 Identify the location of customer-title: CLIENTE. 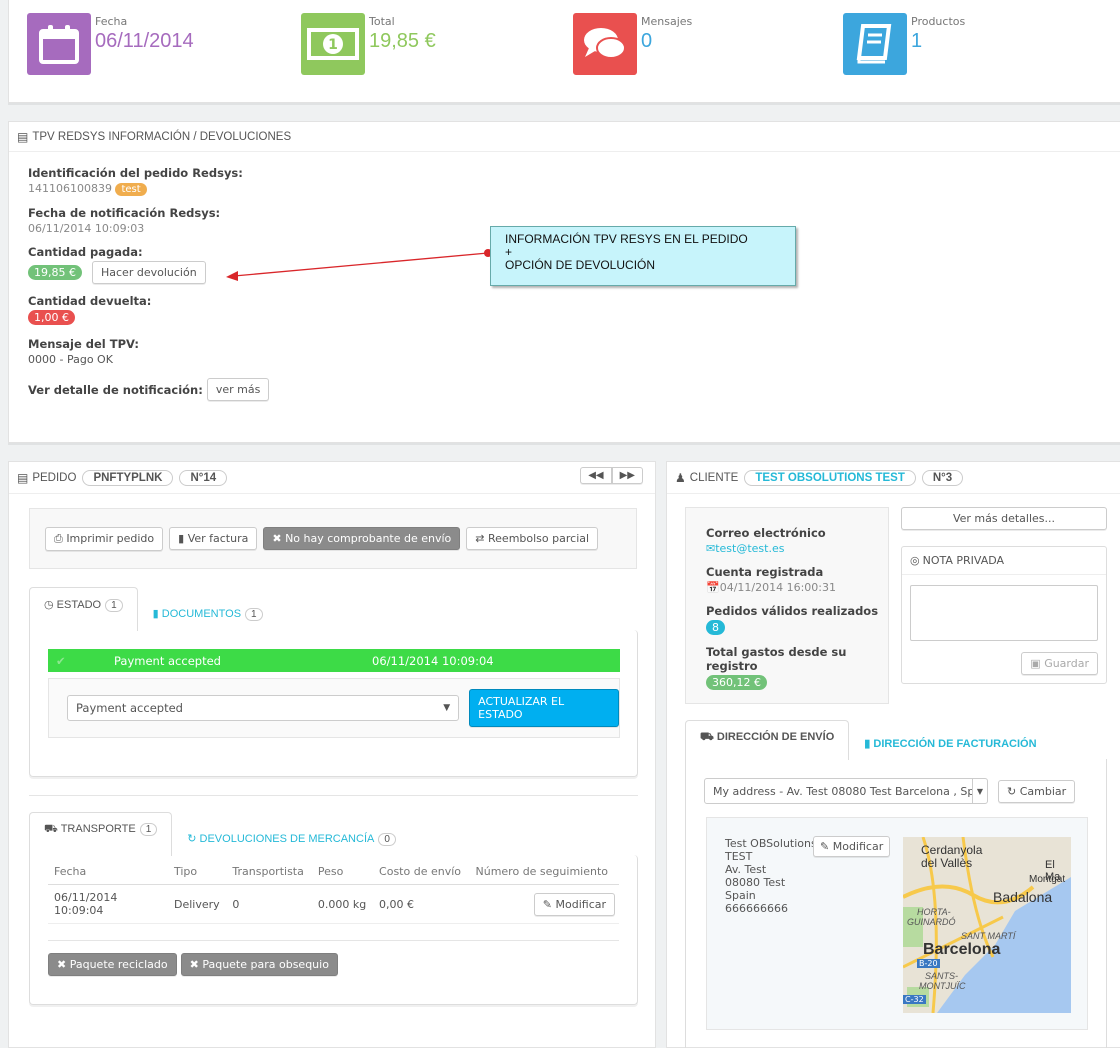
(714, 477).